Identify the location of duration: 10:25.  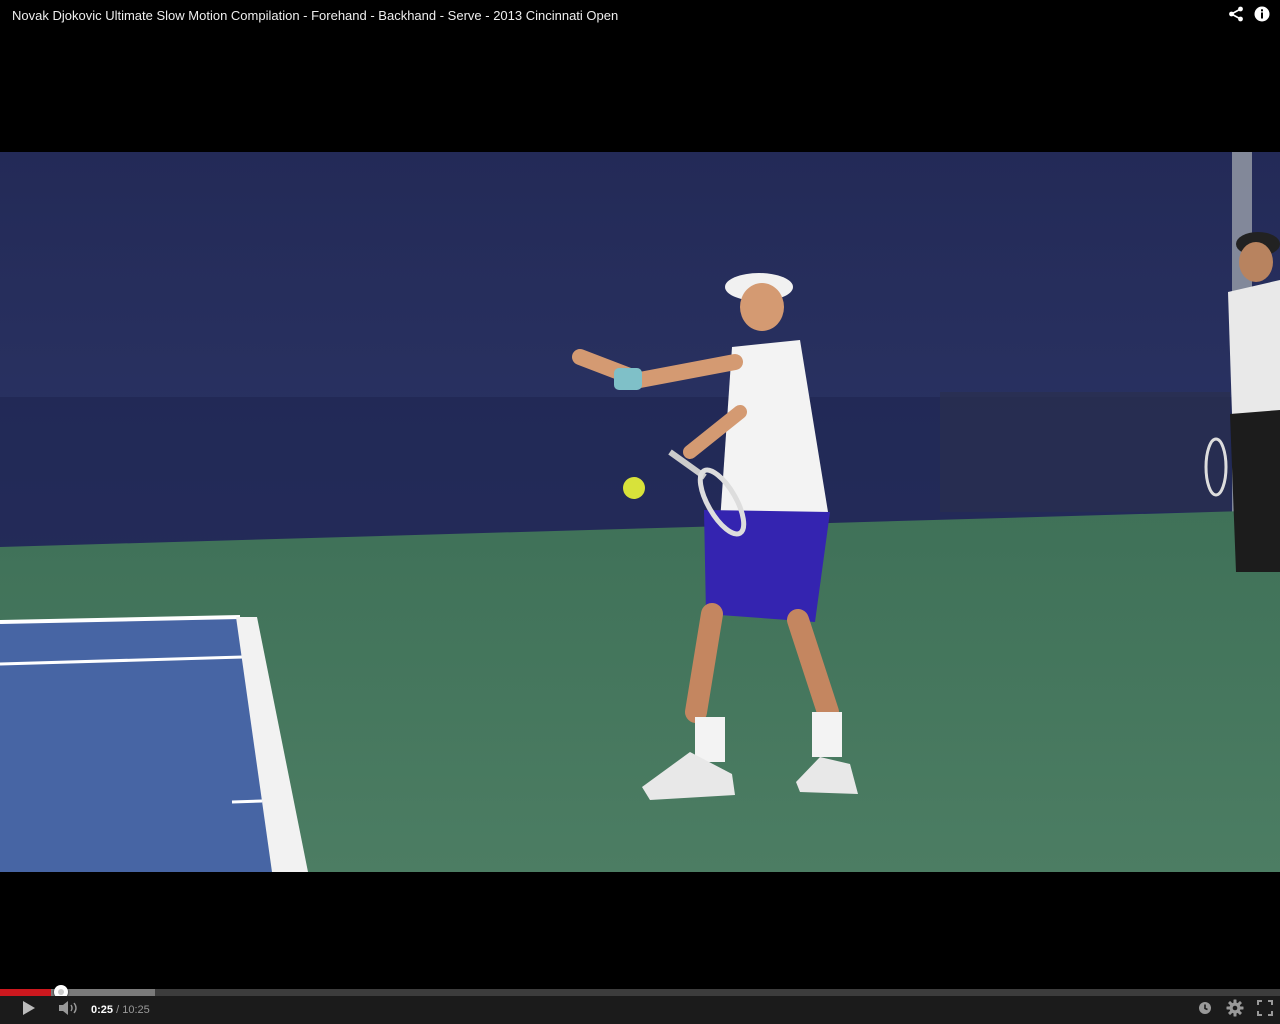
(136, 1010).